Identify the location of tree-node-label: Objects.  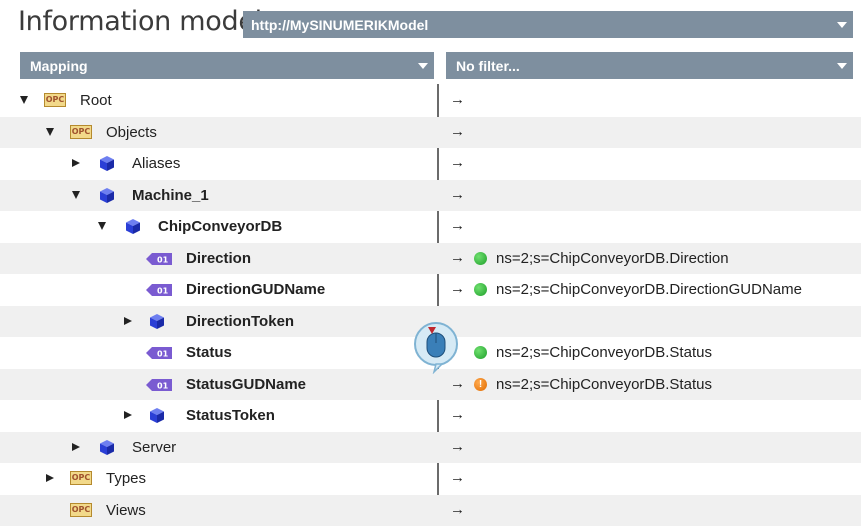
(131, 132).